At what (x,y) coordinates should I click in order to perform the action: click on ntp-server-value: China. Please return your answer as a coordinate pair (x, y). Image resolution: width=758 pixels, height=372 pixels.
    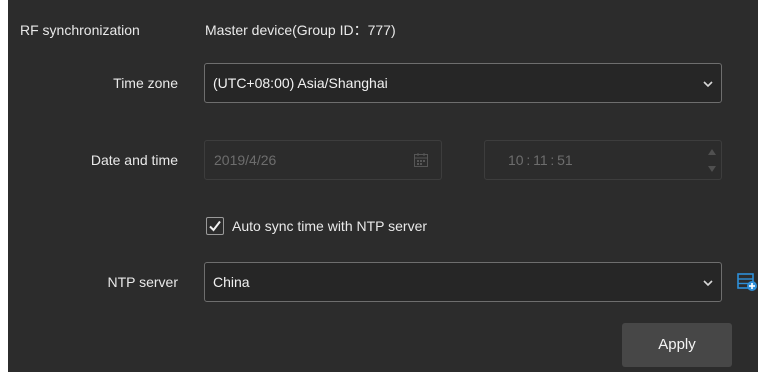
    Looking at the image, I should click on (231, 282).